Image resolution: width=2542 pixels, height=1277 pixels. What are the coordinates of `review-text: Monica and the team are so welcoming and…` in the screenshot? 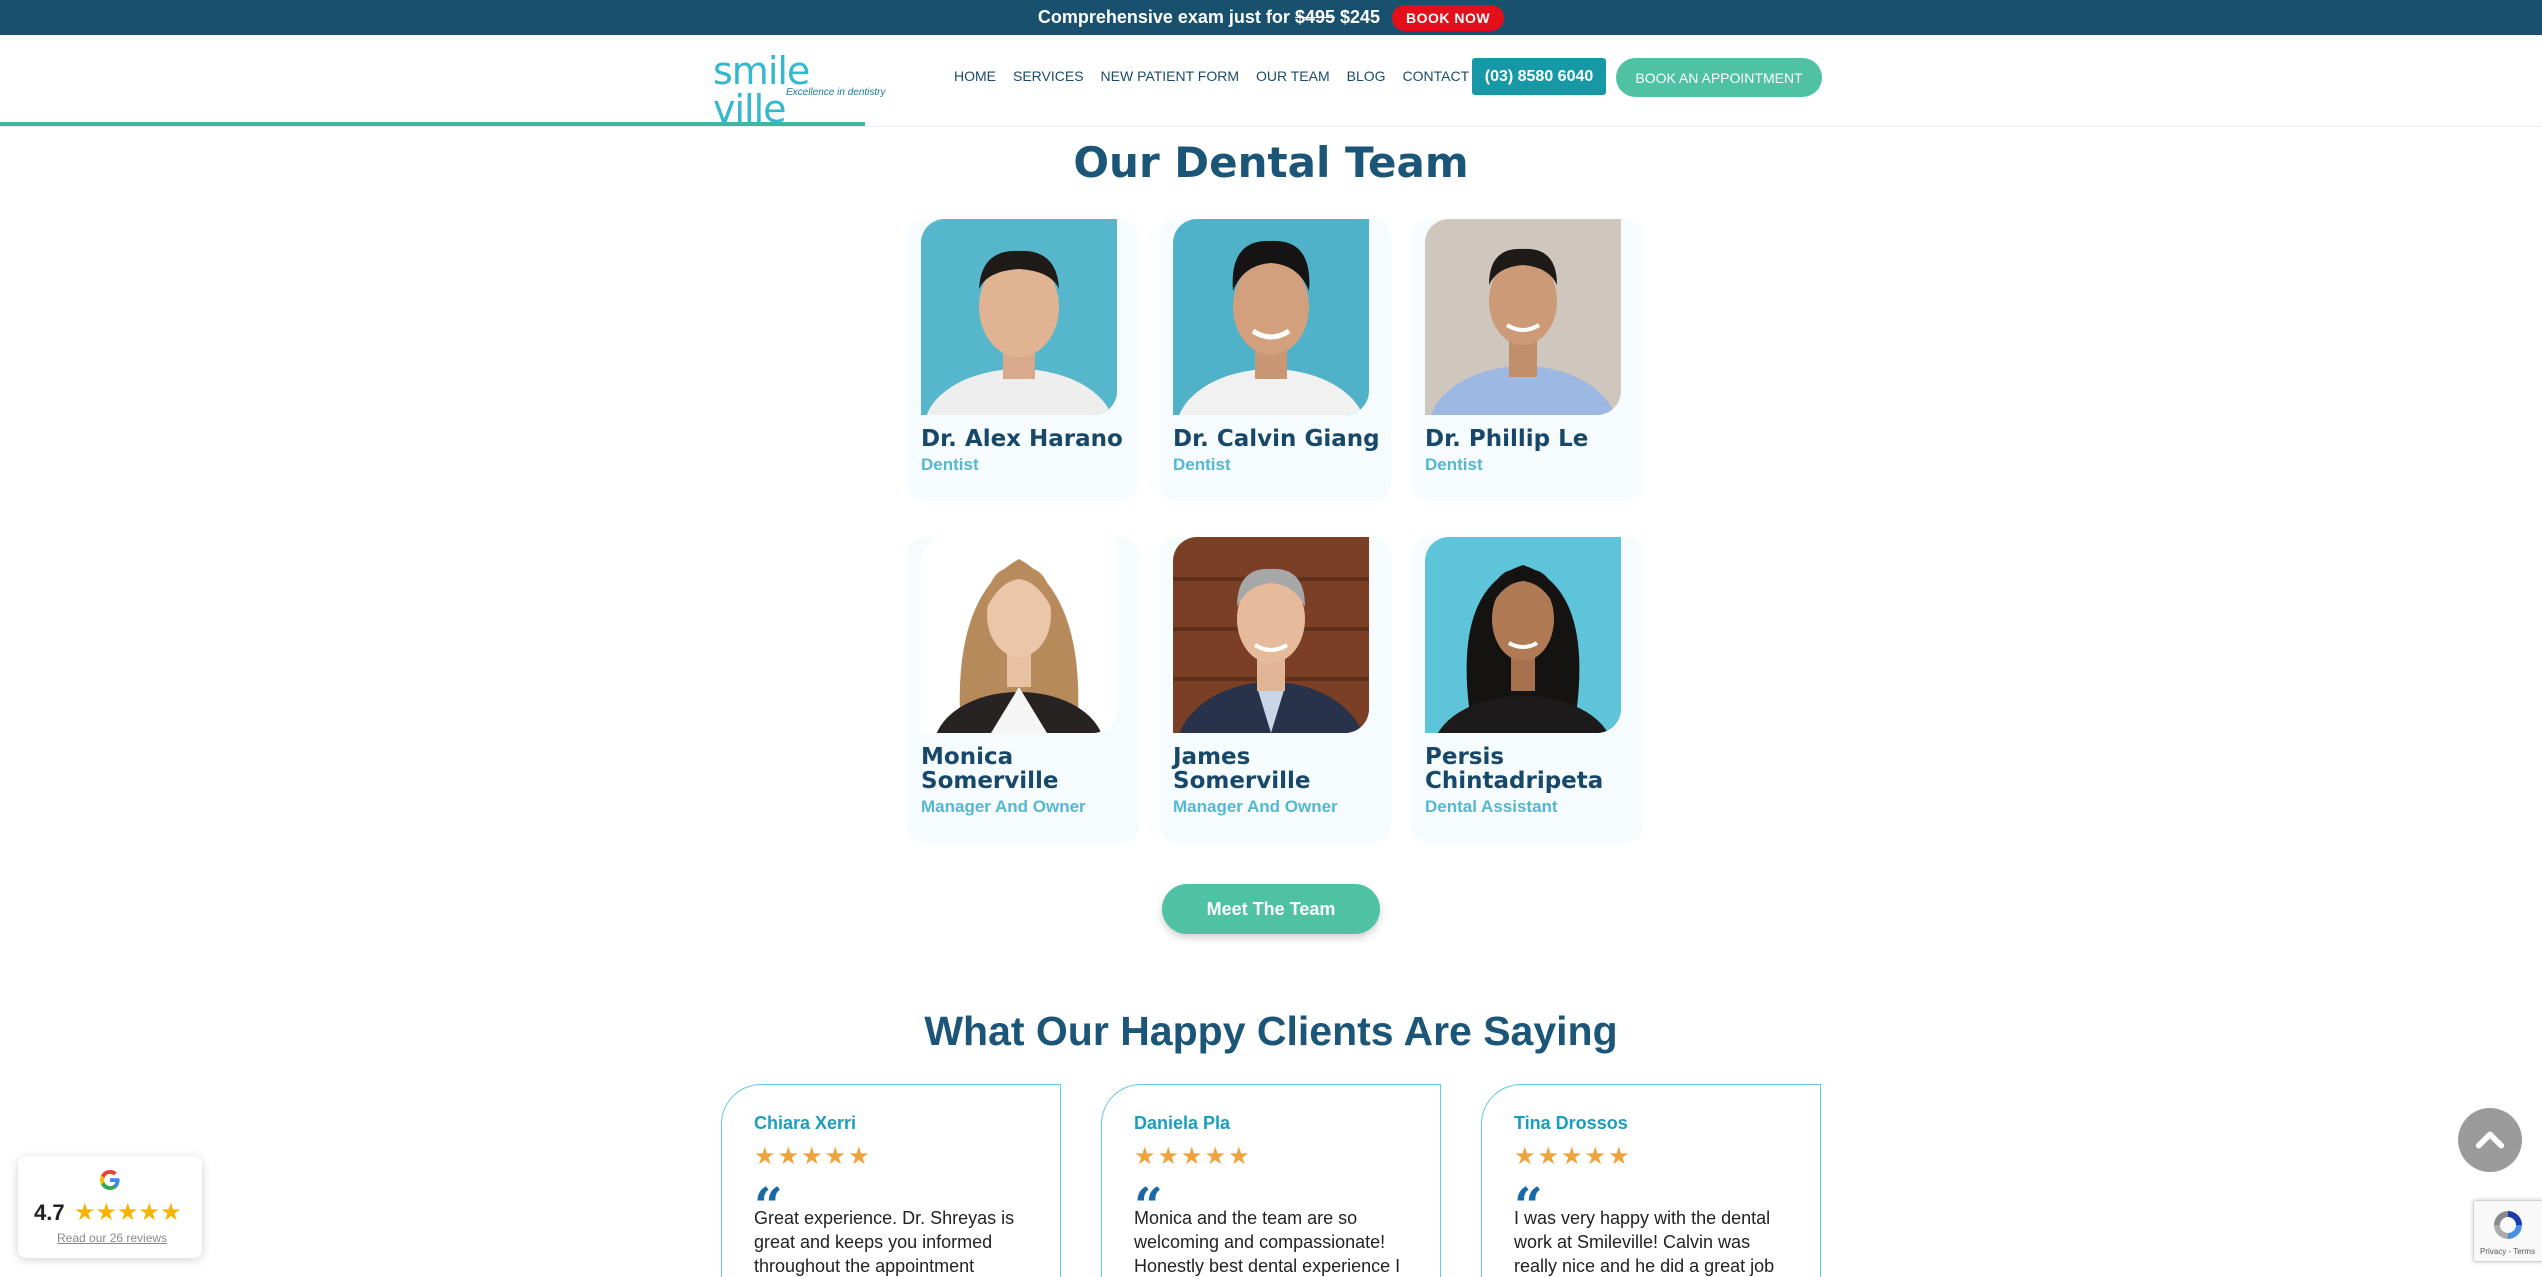 It's located at (1267, 1242).